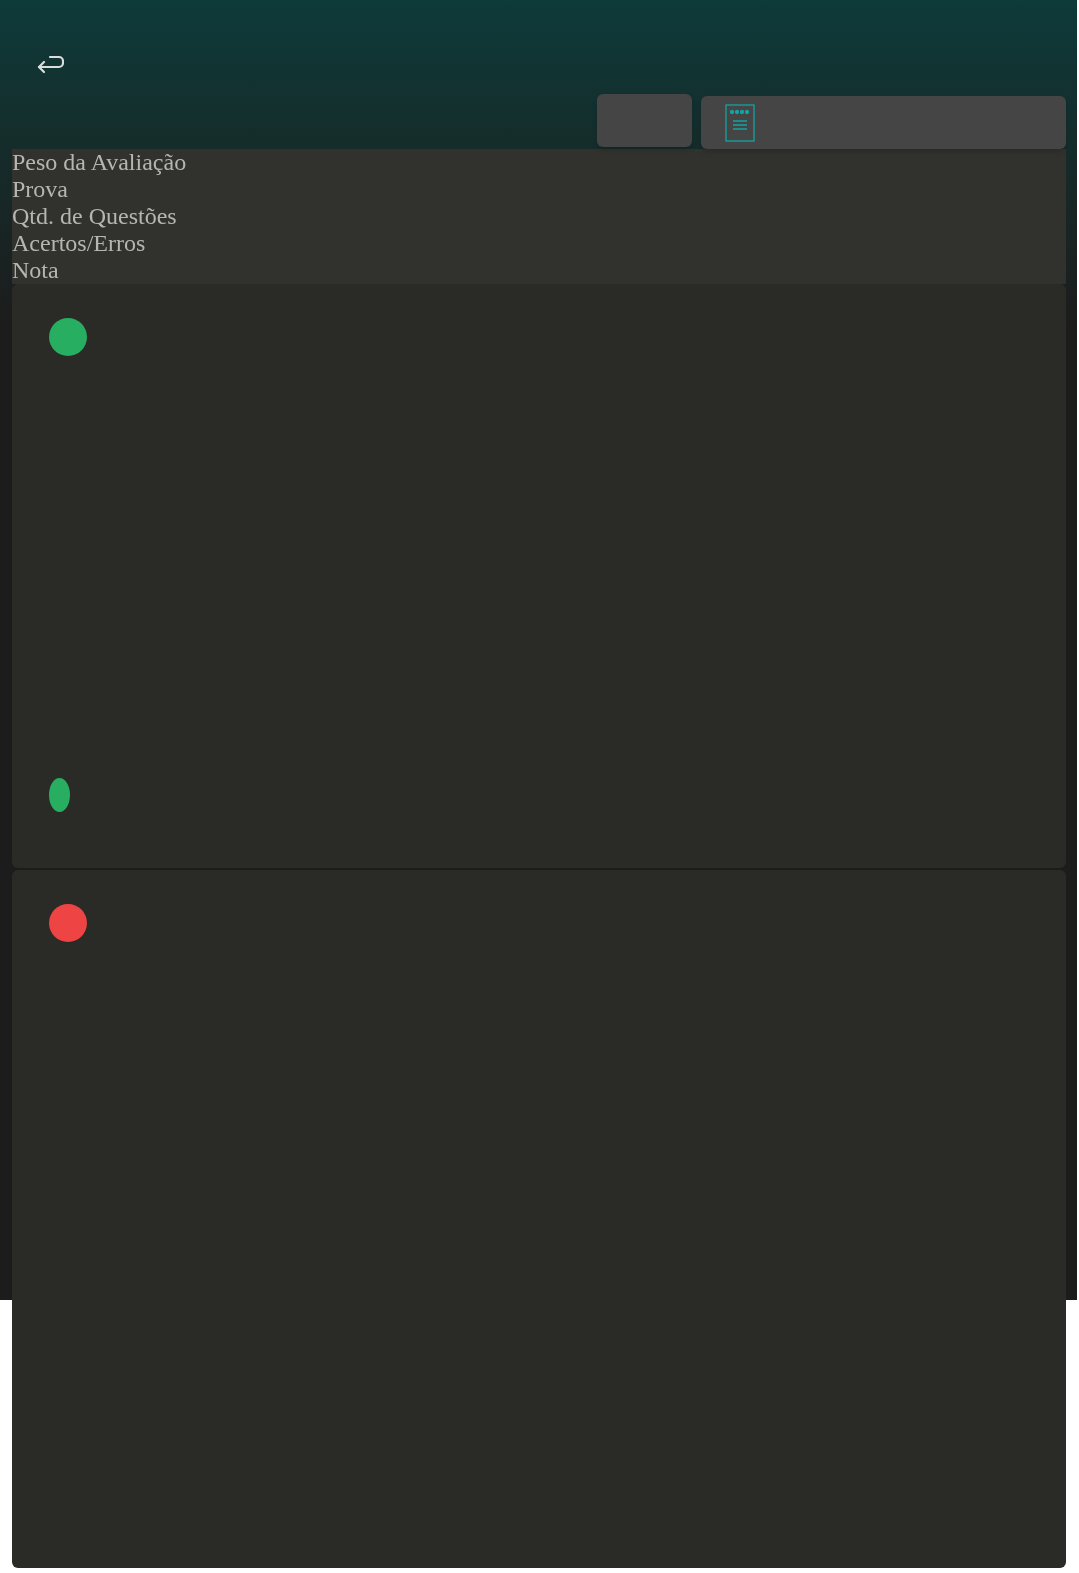  I want to click on summary-label: Acertos/Erros, so click(79, 243).